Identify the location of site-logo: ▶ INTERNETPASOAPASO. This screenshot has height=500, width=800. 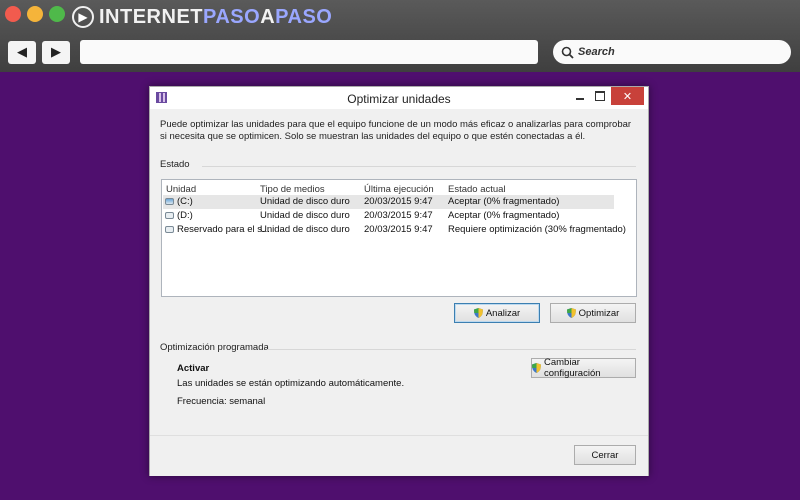
(202, 17).